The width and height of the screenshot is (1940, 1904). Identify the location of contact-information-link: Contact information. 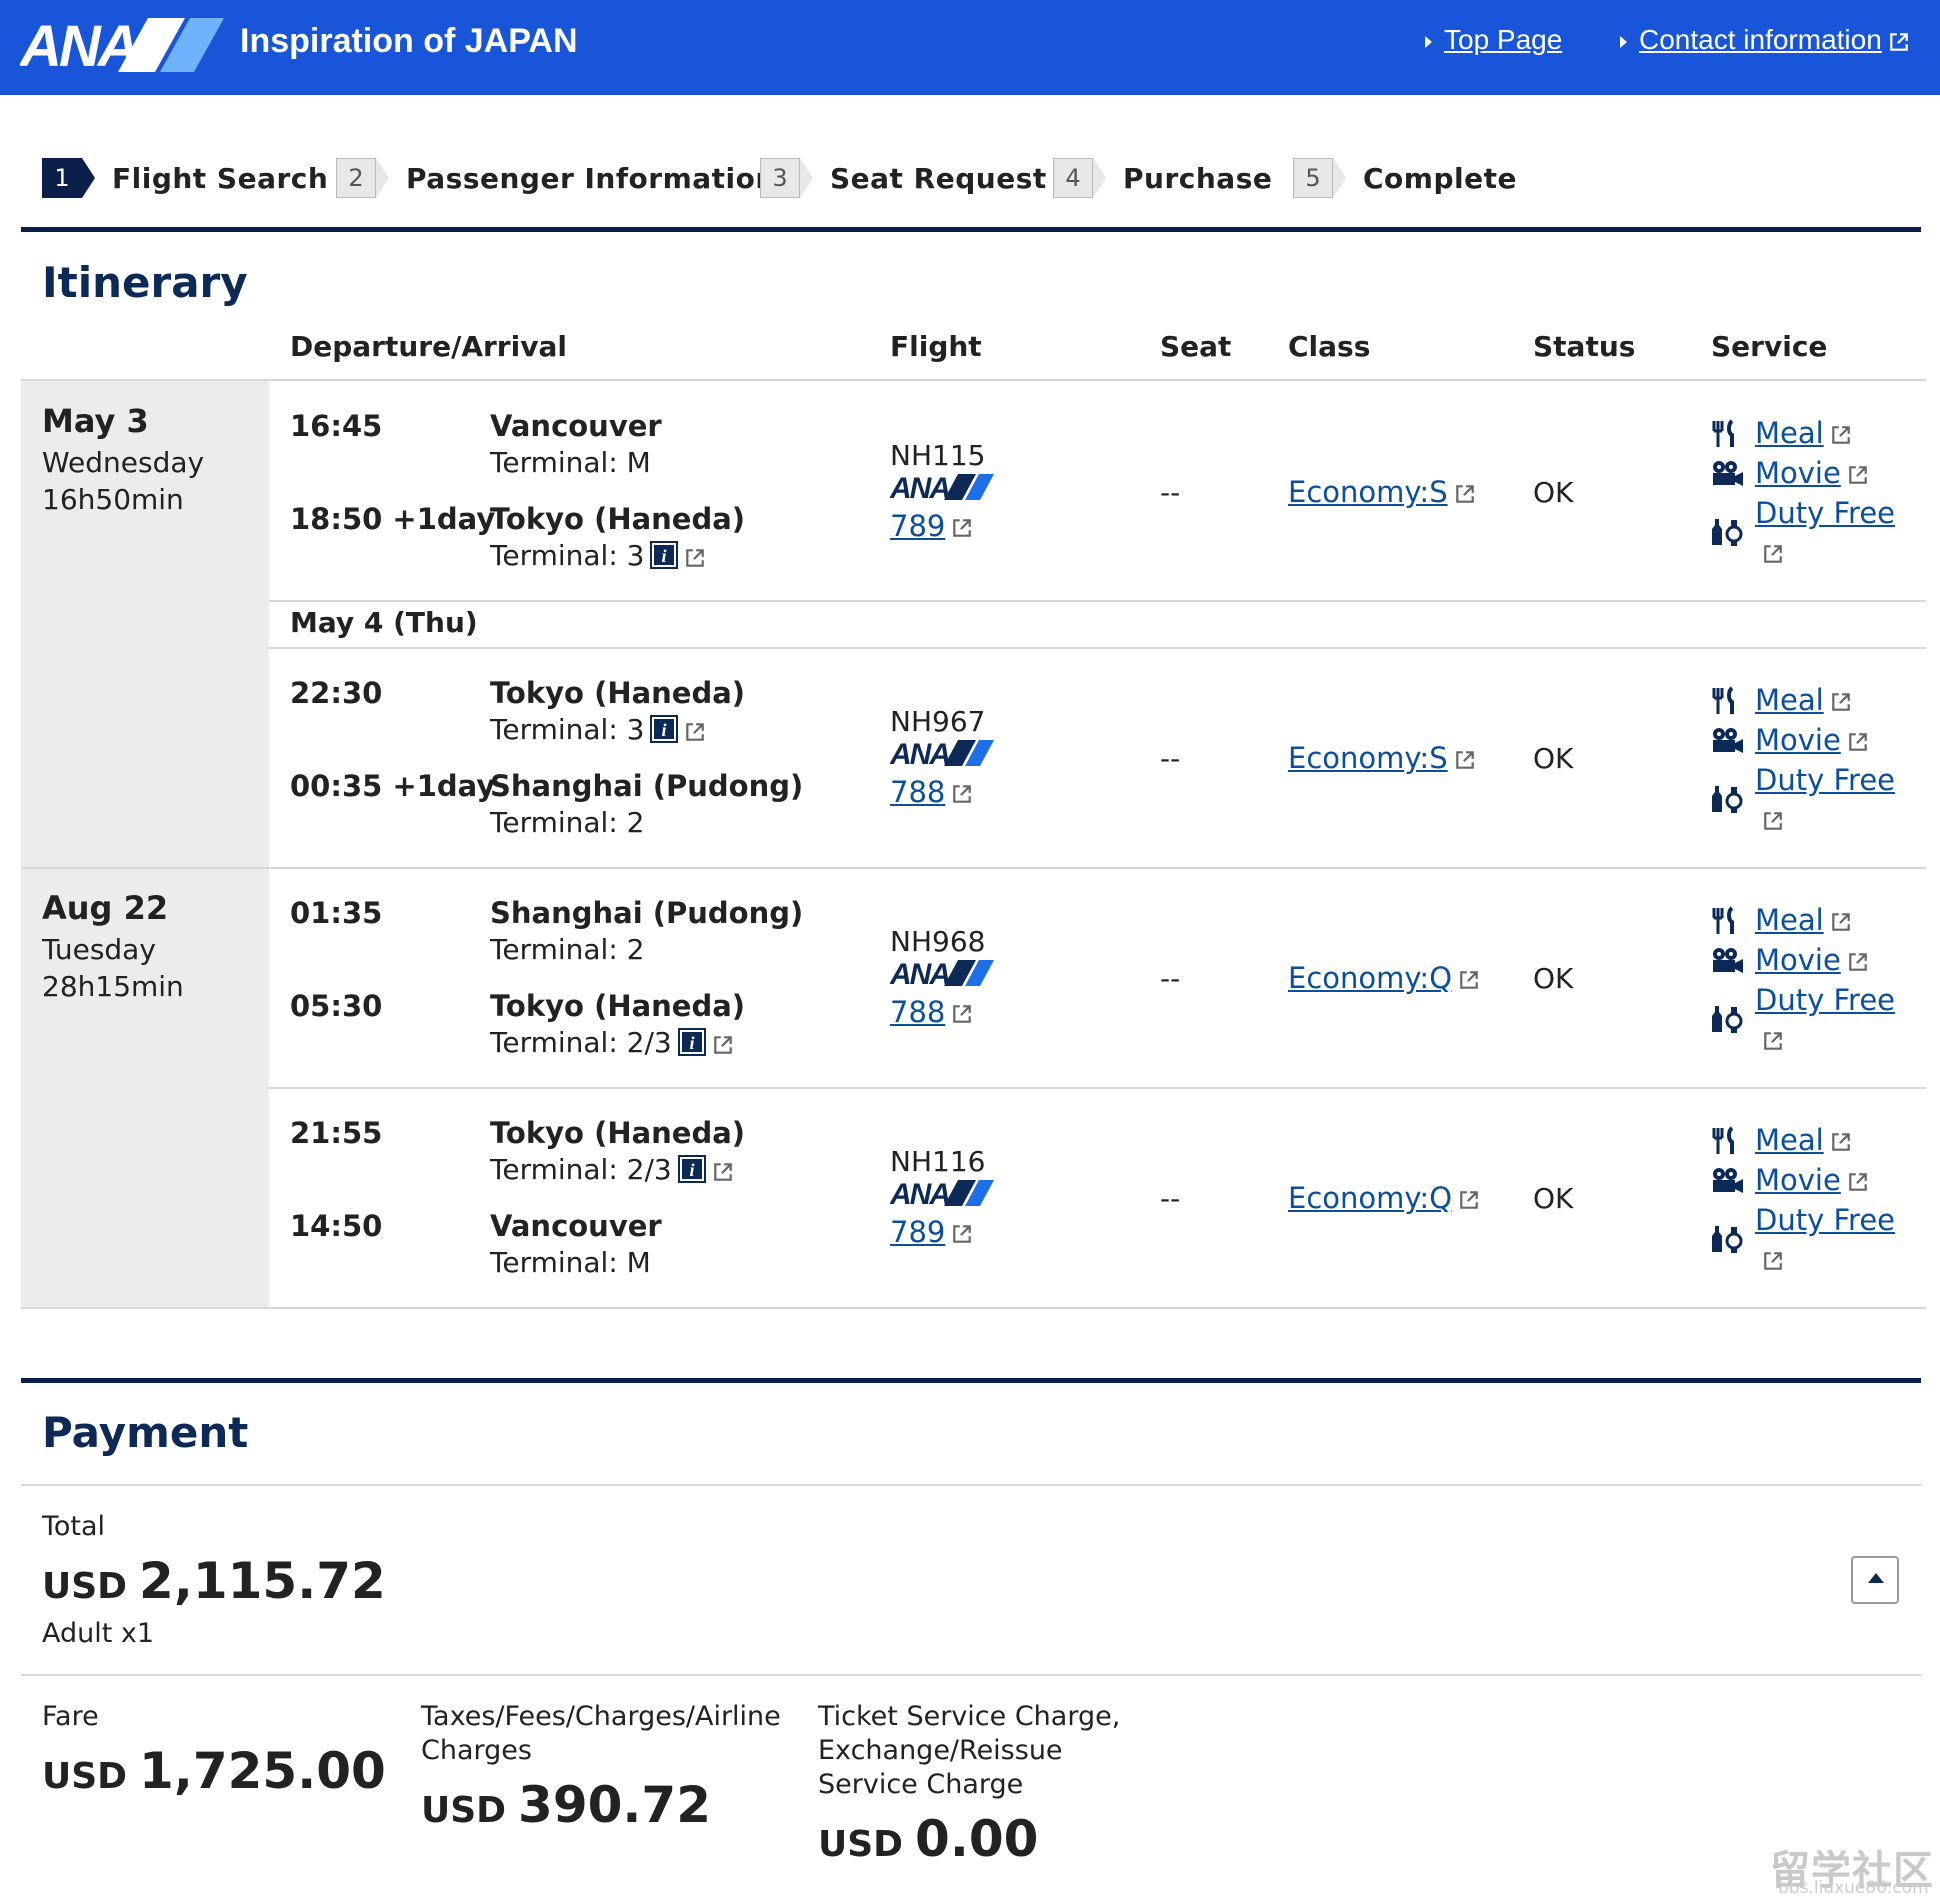
(1765, 40).